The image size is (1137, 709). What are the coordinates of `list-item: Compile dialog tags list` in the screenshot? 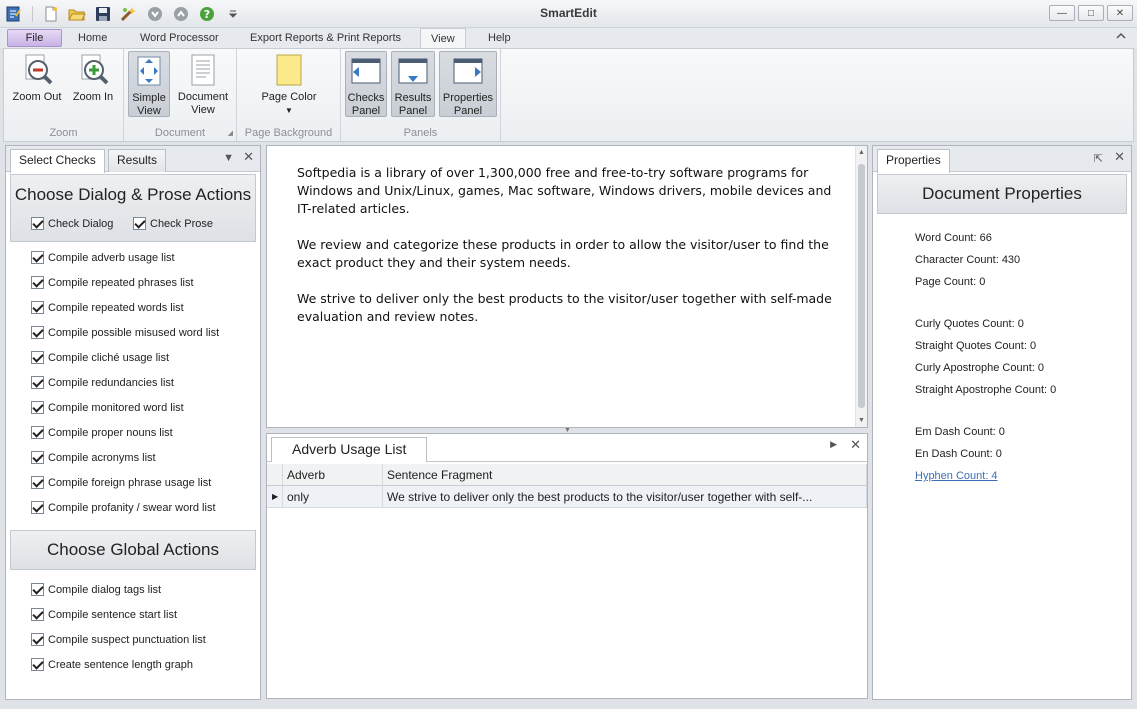 It's located at (96, 589).